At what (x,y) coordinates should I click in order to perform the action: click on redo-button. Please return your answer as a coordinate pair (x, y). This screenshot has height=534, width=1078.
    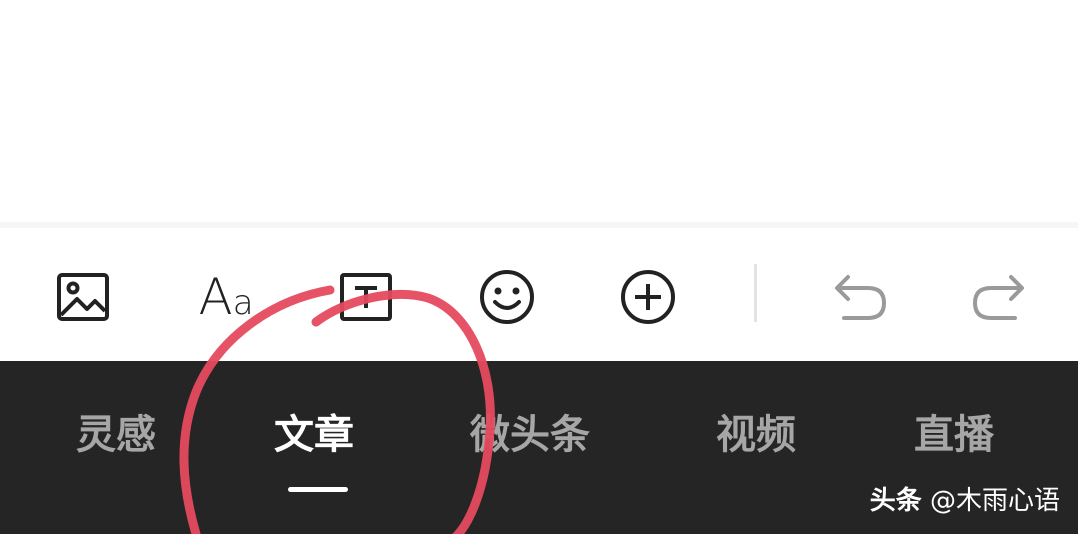
    Looking at the image, I should click on (998, 297).